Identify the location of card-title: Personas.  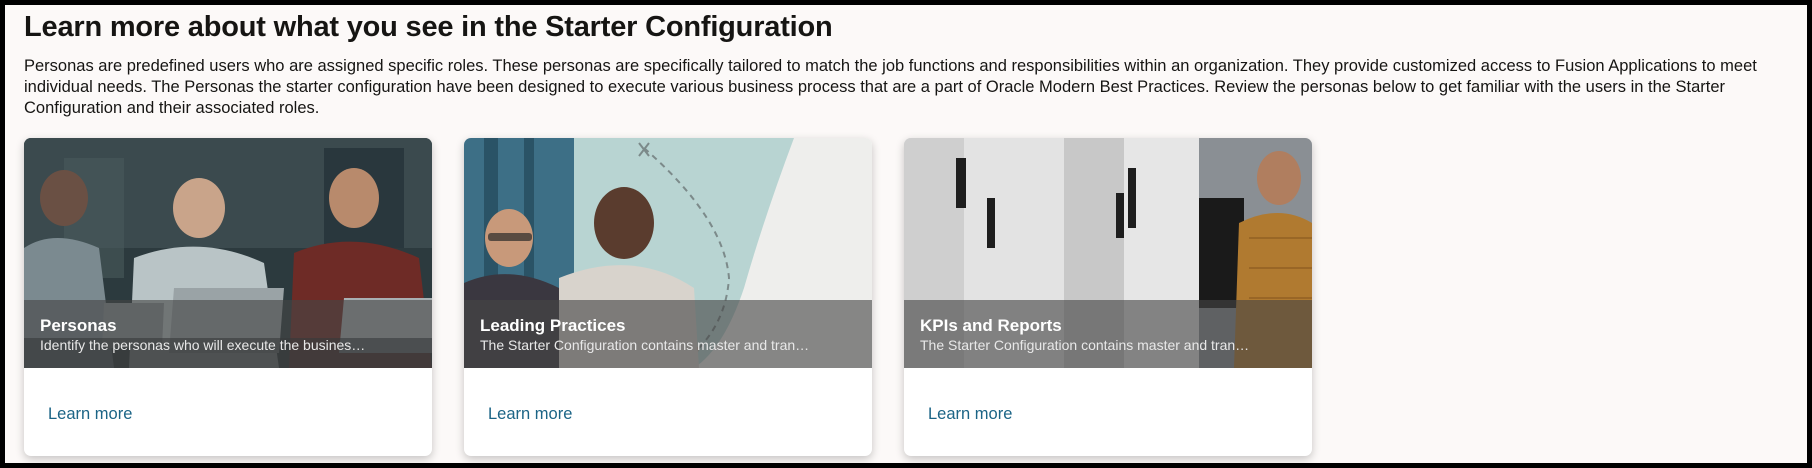
(78, 325).